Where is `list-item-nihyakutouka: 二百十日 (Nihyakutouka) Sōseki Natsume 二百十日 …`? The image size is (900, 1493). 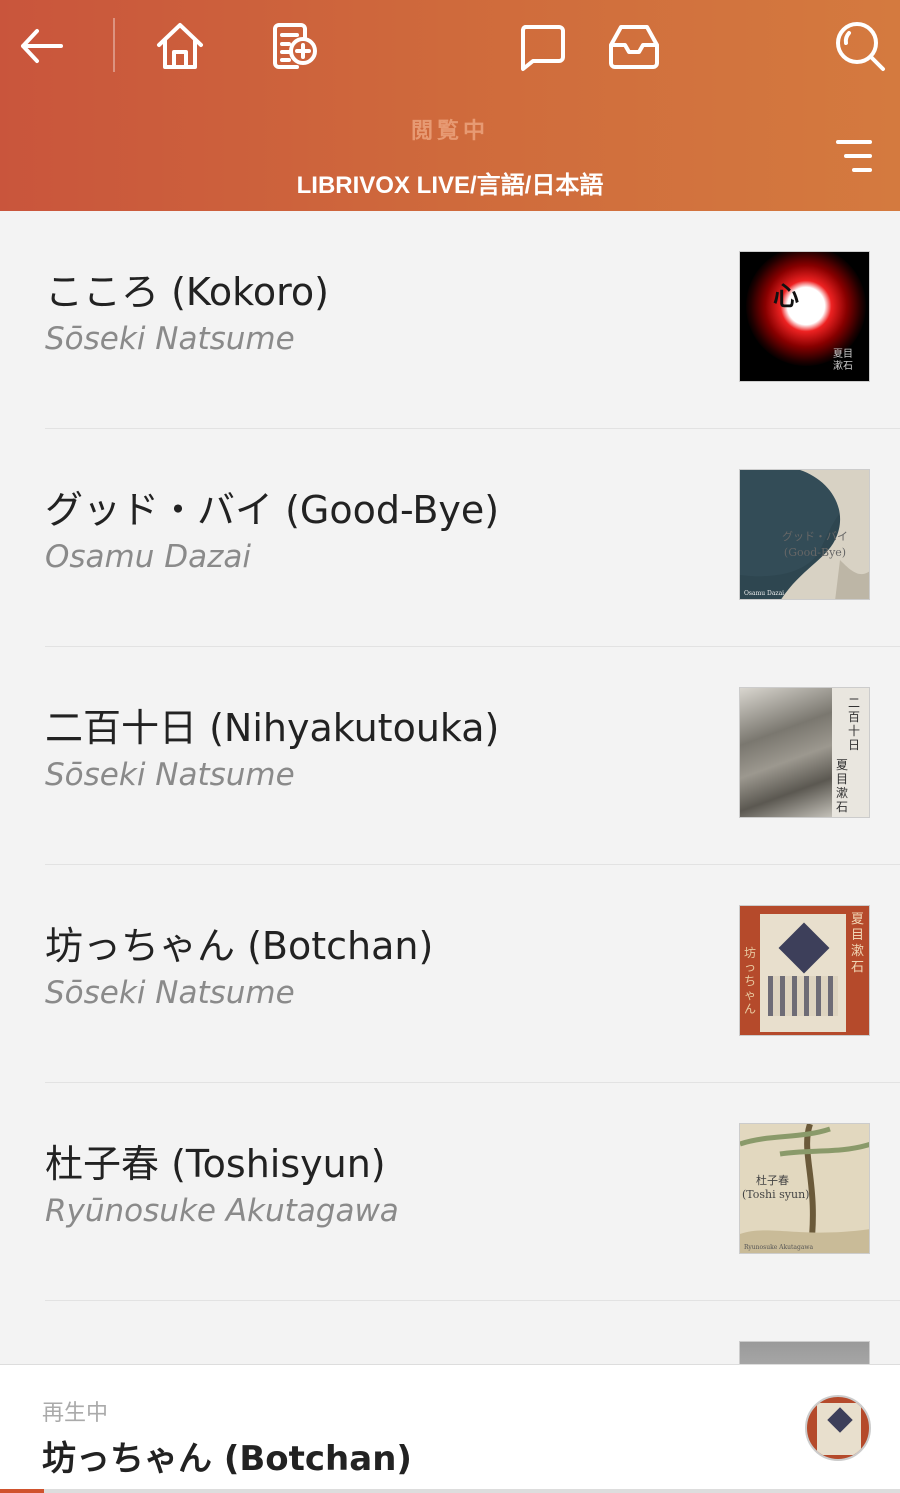
list-item-nihyakutouka: 二百十日 (Nihyakutouka) Sōseki Natsume 二百十日 … is located at coordinates (450, 756).